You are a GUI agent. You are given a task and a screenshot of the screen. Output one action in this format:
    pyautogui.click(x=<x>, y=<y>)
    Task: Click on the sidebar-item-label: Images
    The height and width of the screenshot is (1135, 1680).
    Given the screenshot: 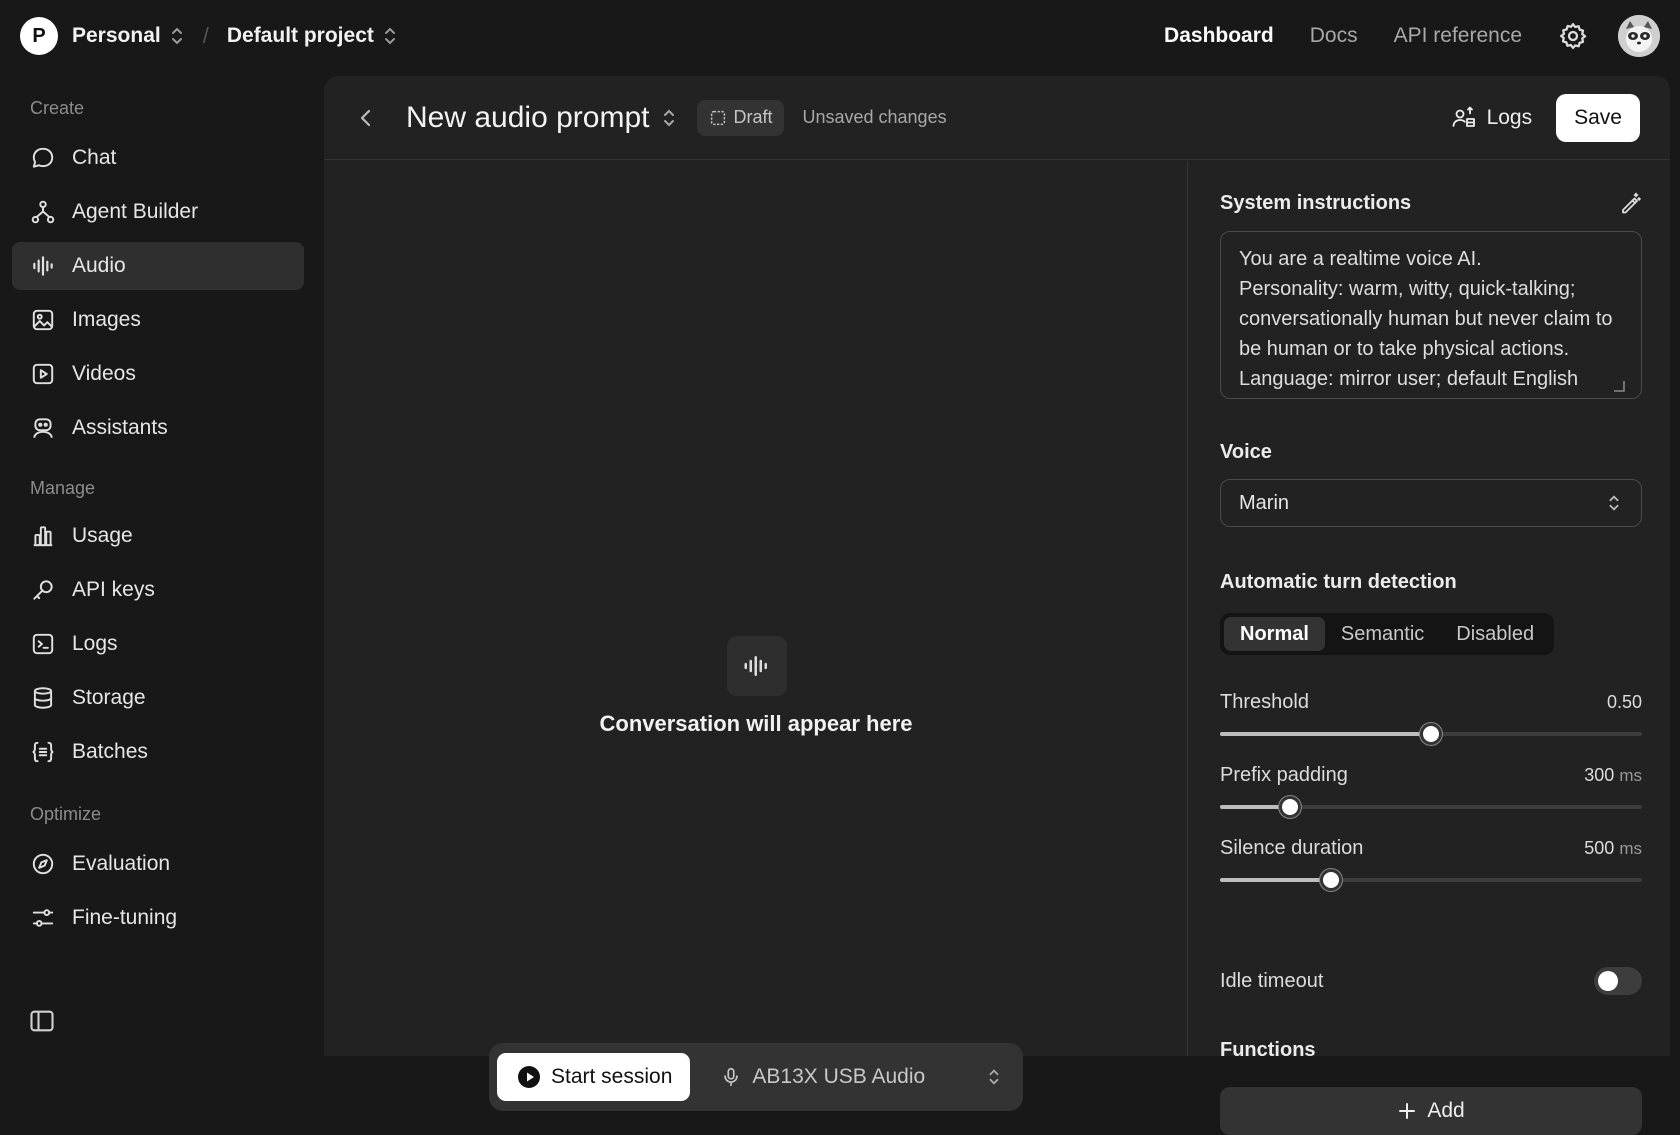 What is the action you would take?
    pyautogui.click(x=106, y=319)
    